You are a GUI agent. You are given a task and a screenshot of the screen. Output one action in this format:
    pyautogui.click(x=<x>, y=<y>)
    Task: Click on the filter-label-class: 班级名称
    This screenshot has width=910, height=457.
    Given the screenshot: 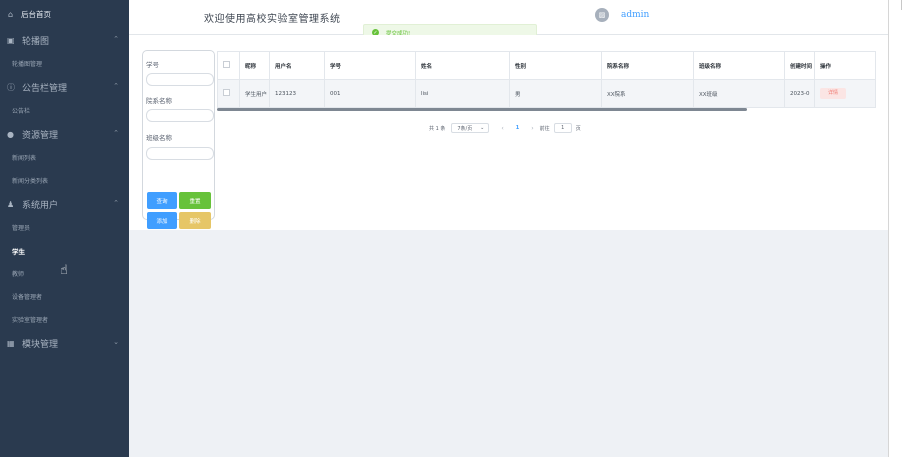 What is the action you would take?
    pyautogui.click(x=159, y=138)
    